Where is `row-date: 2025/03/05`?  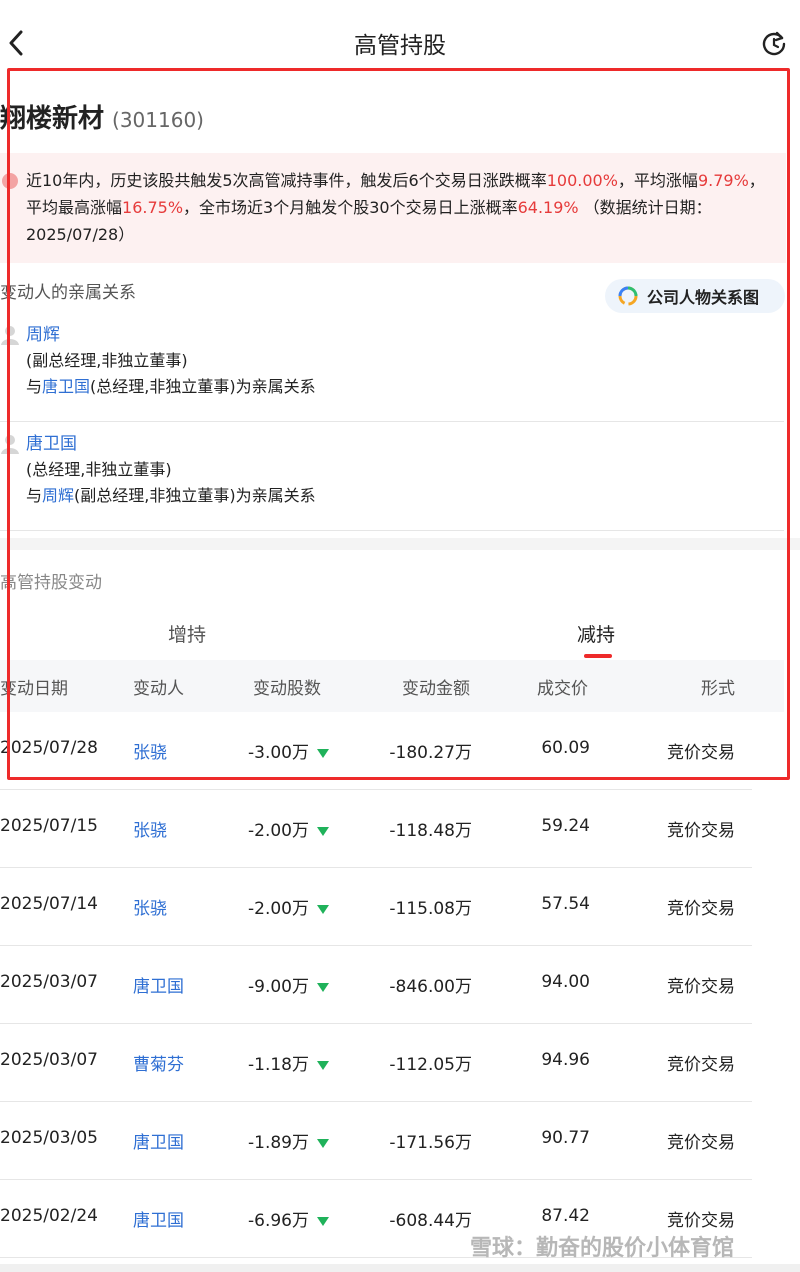
row-date: 2025/03/05 is located at coordinates (49, 1138).